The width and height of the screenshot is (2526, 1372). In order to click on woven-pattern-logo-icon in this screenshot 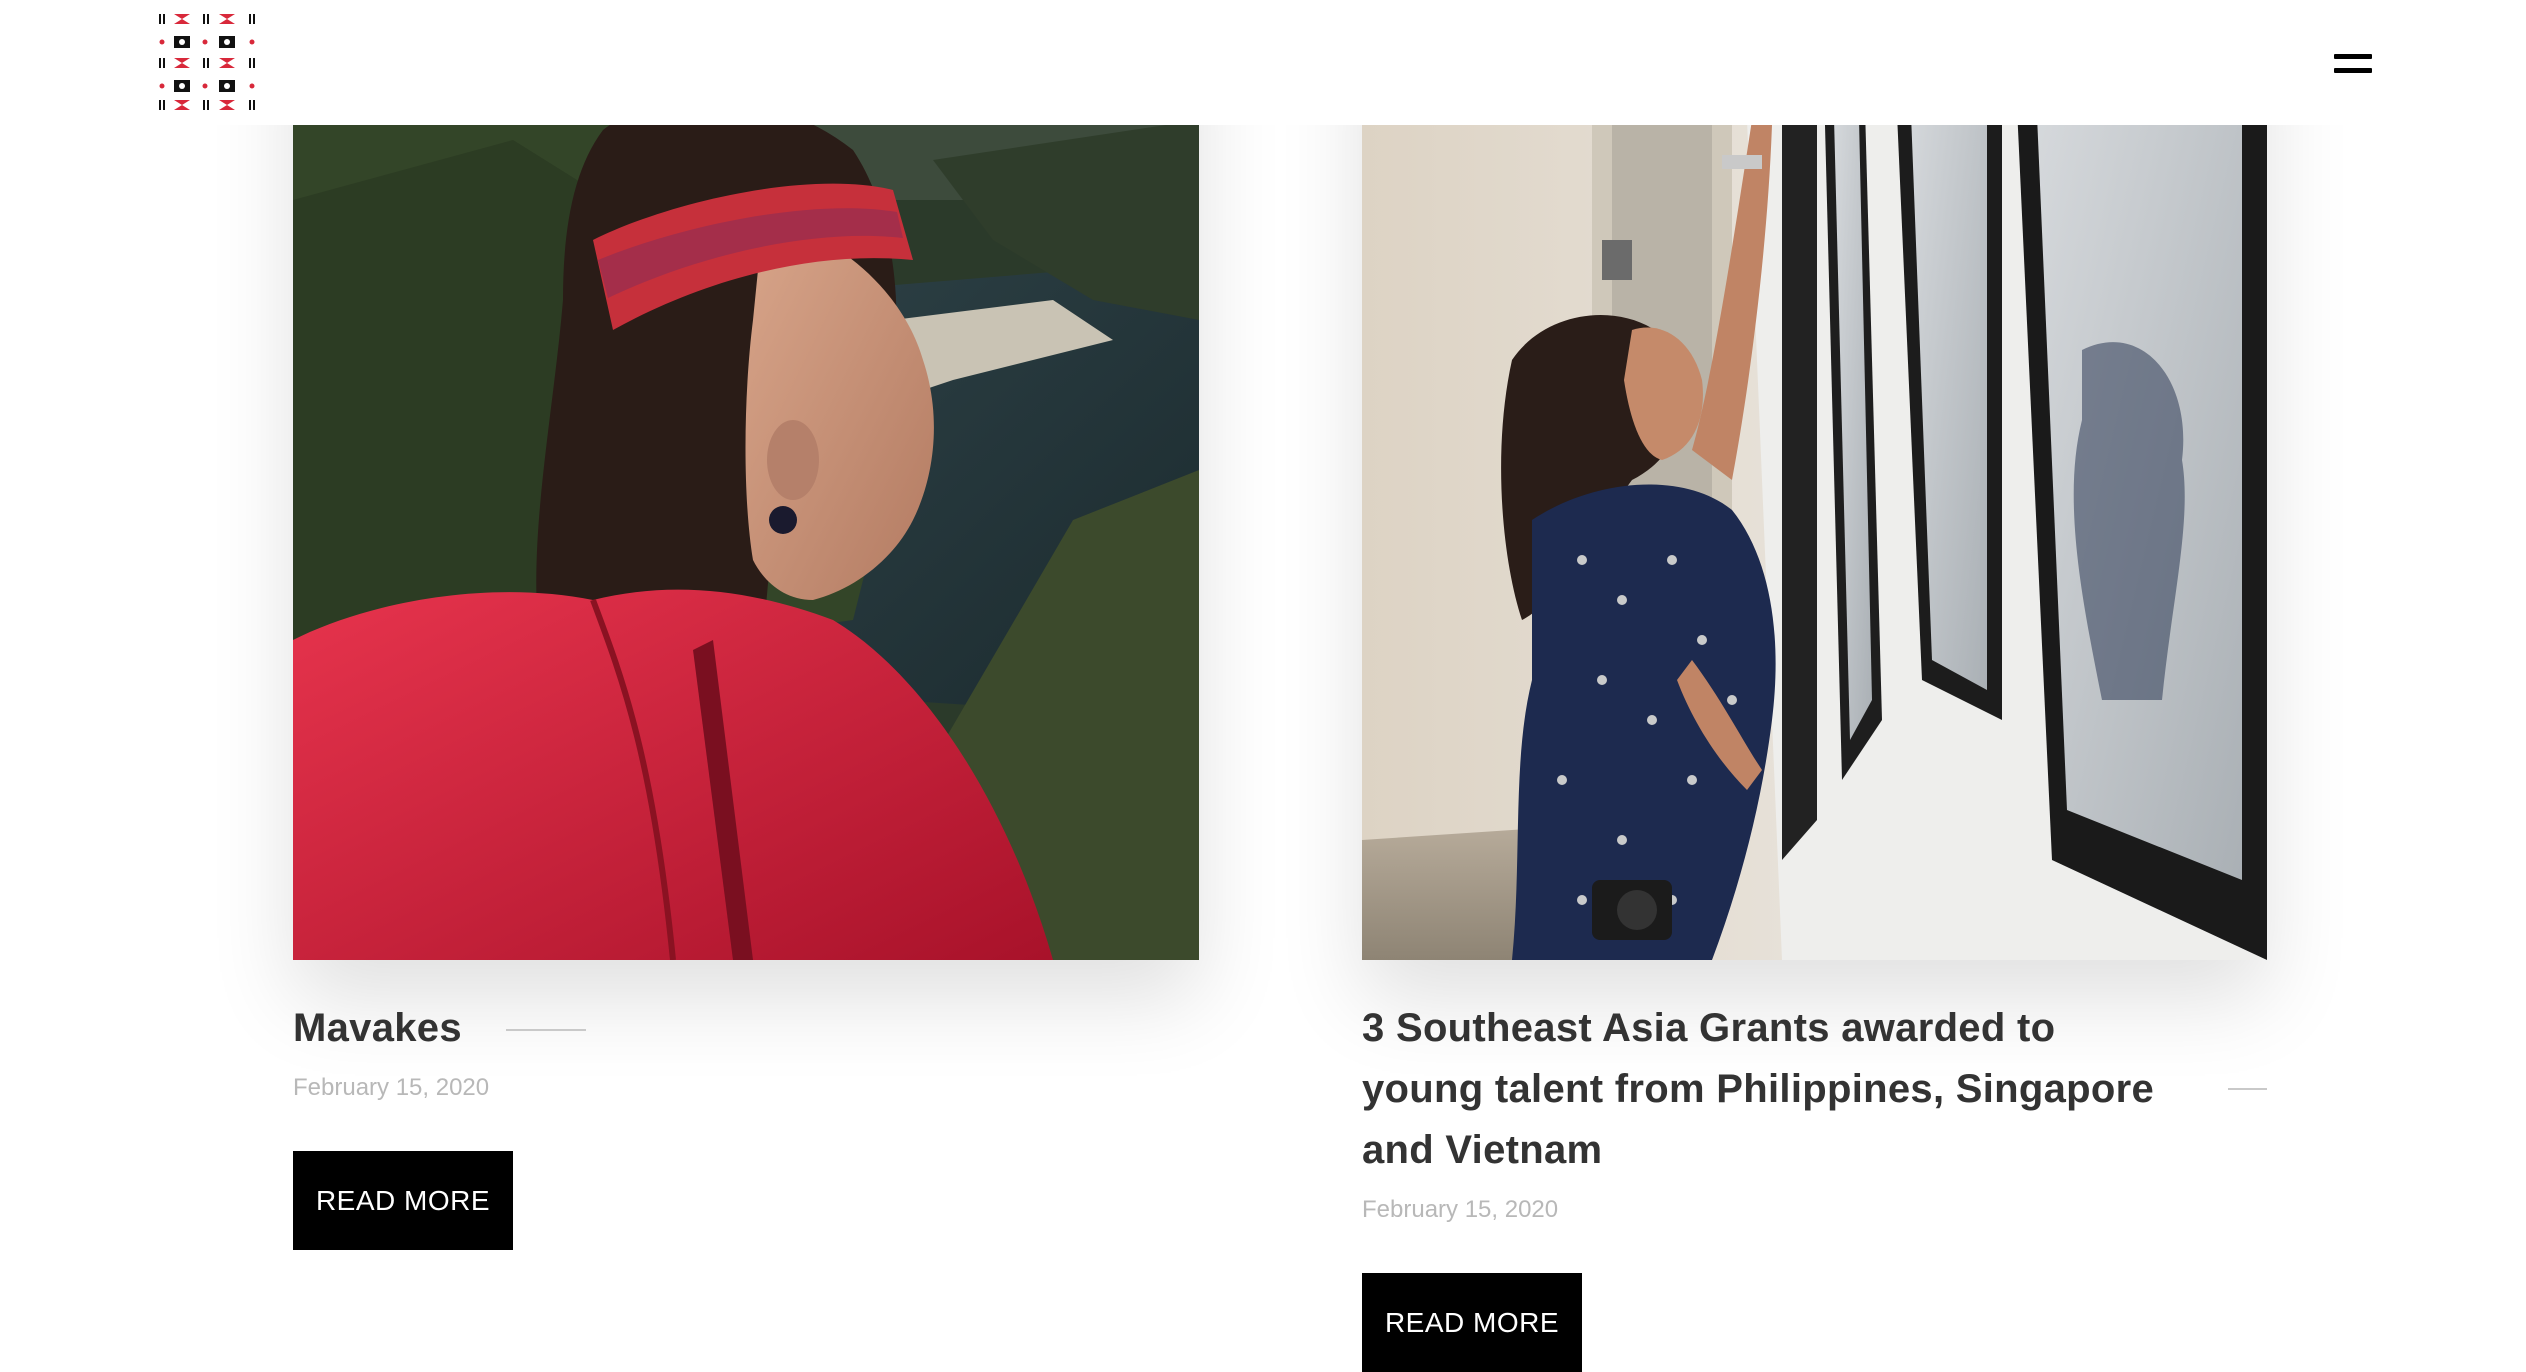, I will do `click(207, 62)`.